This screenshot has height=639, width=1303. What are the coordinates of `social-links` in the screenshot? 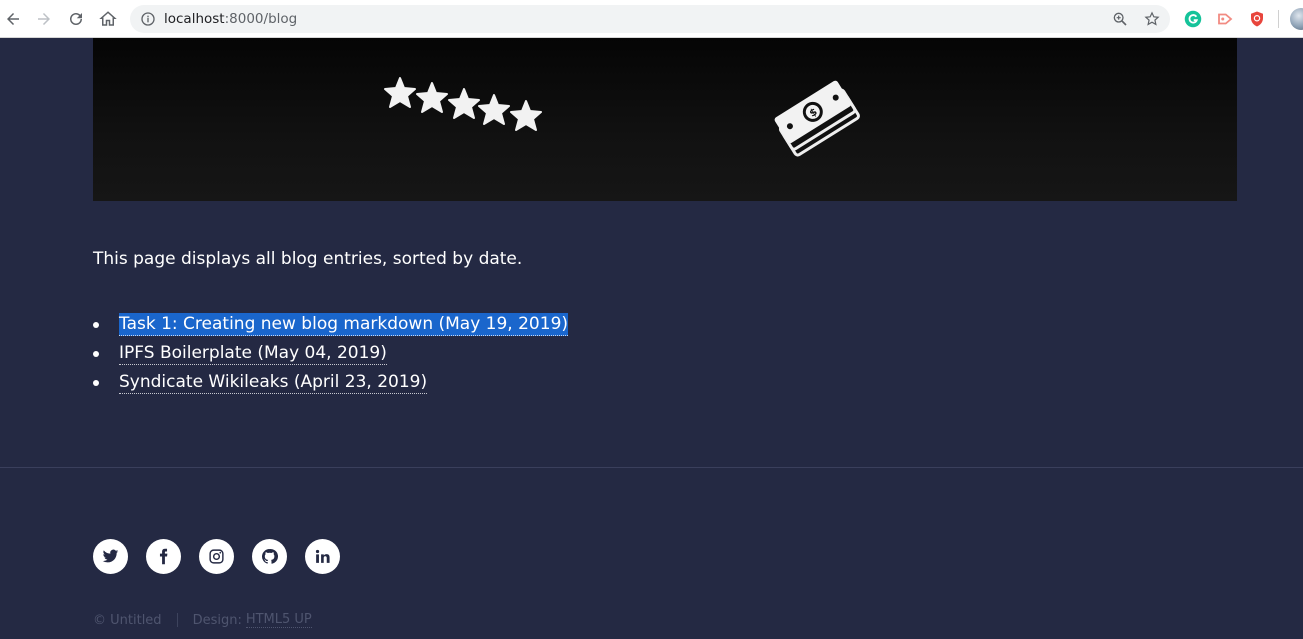 It's located at (225, 556).